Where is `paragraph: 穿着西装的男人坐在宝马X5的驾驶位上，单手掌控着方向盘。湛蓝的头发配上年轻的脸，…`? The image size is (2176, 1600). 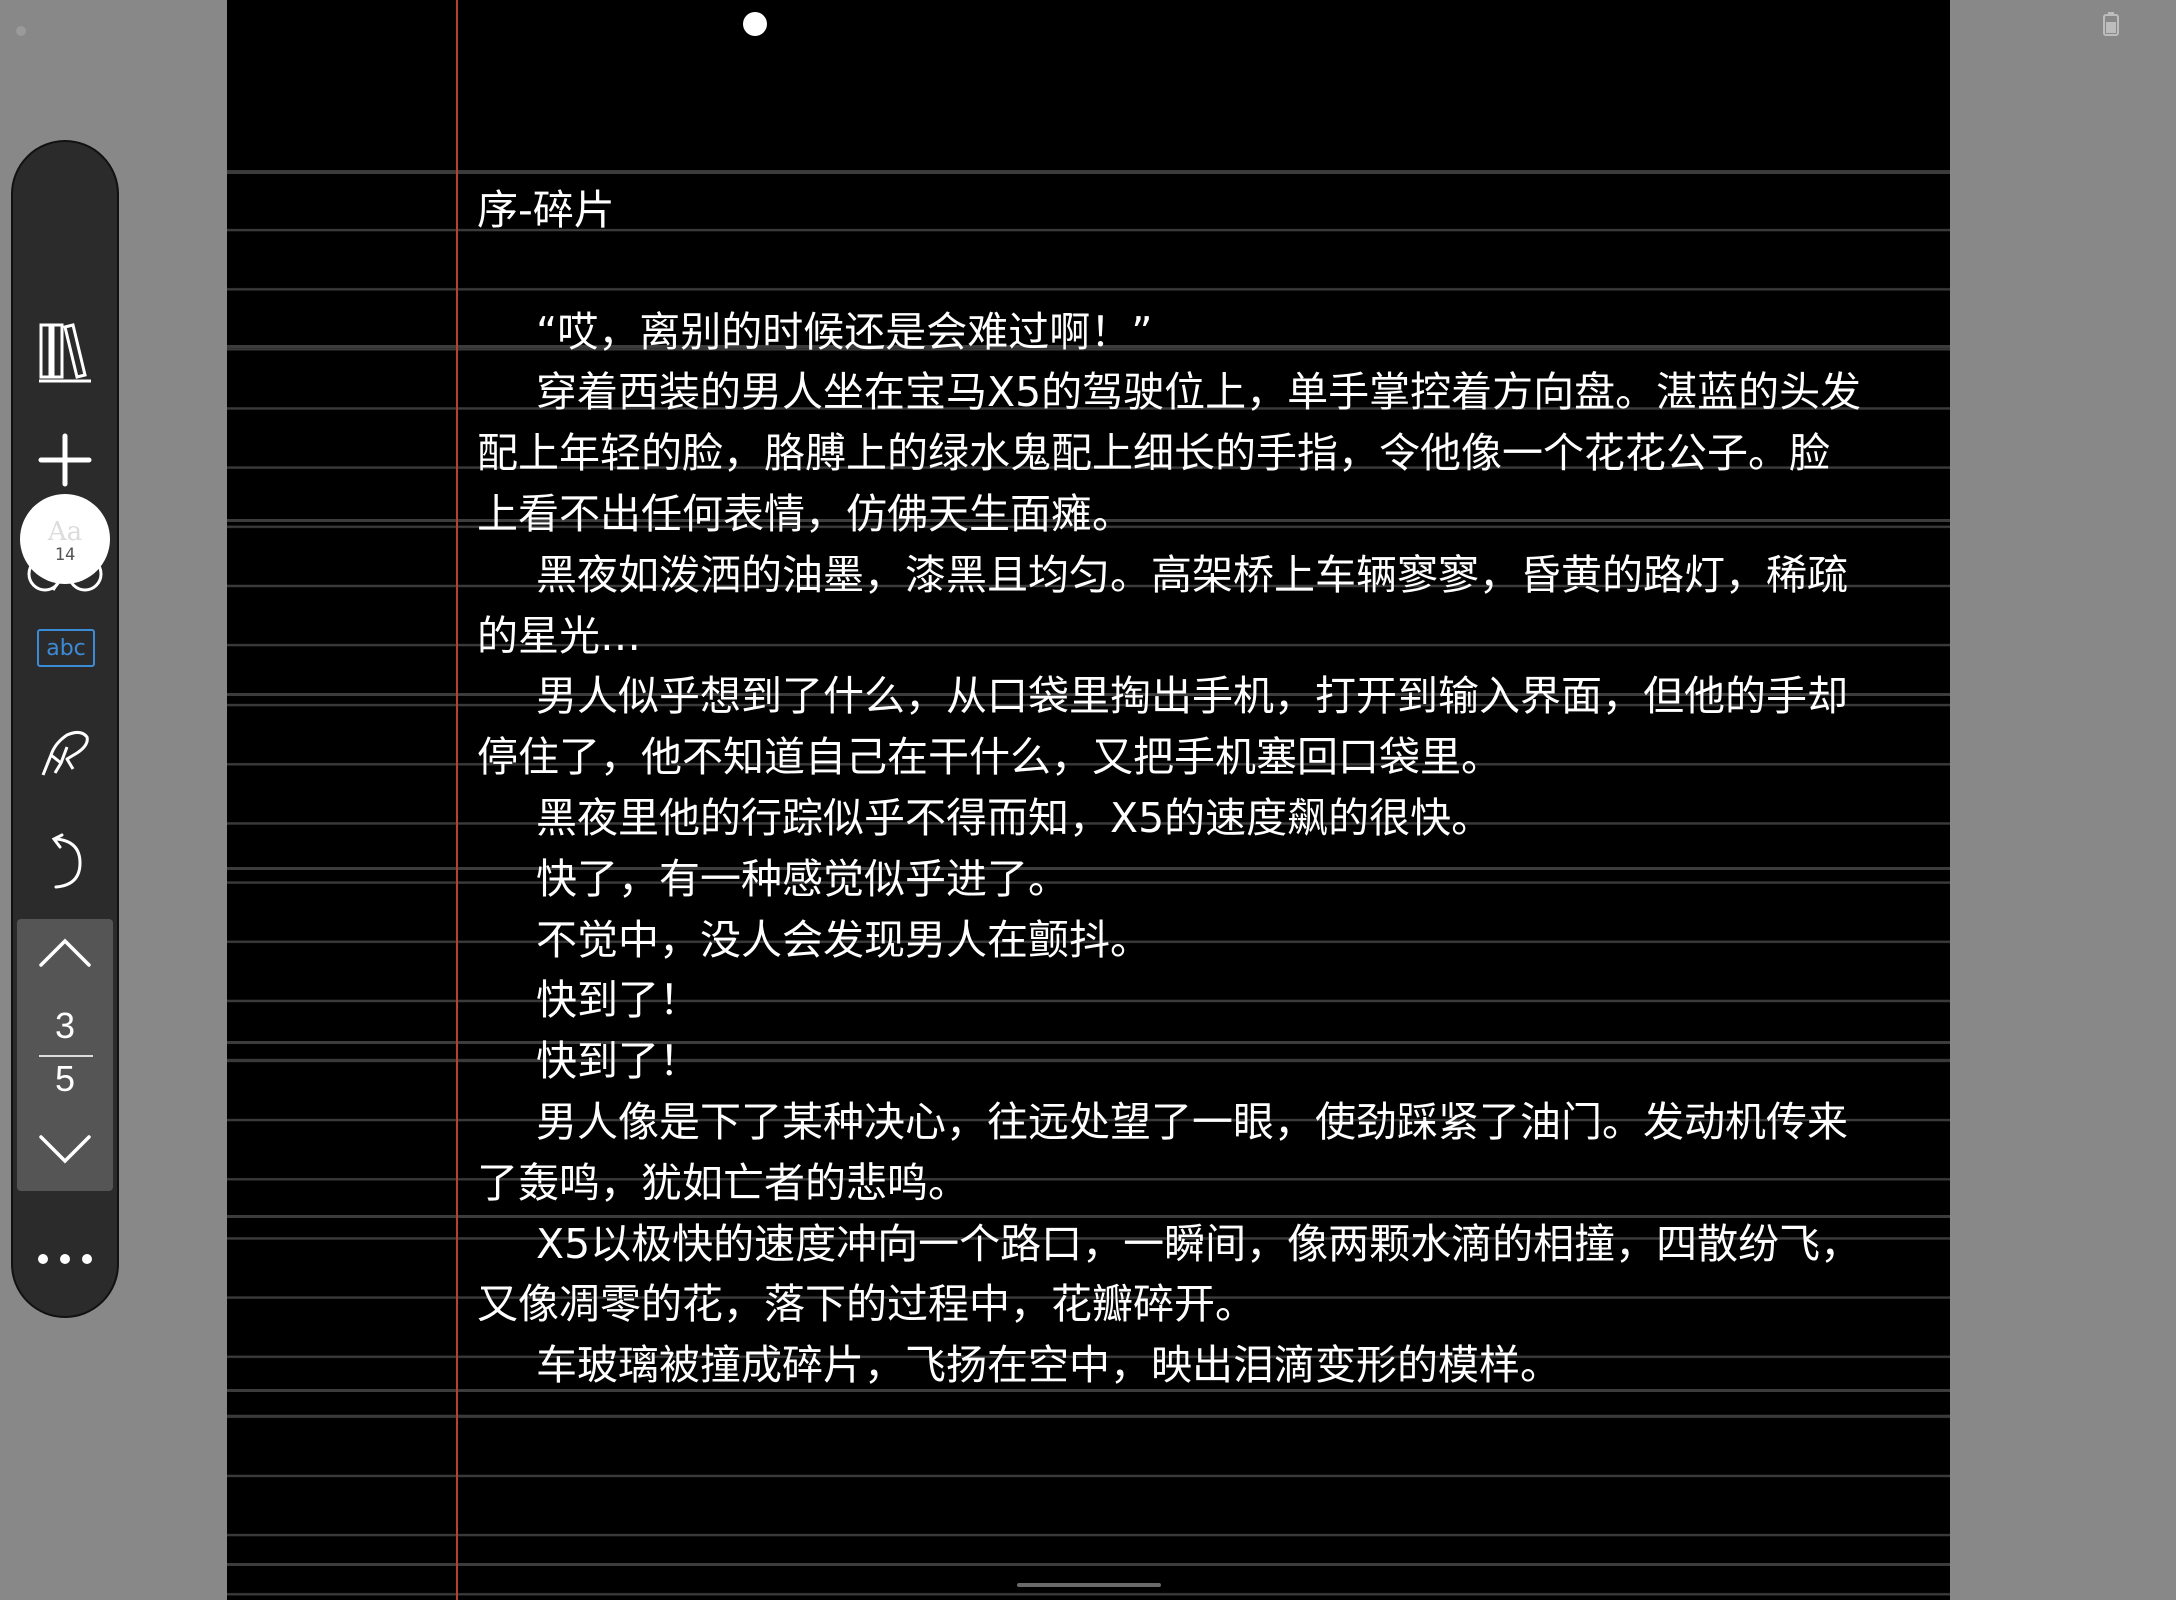 paragraph: 穿着西装的男人坐在宝马X5的驾驶位上，单手掌控着方向盘。湛蓝的头发配上年轻的脸，… is located at coordinates (1169, 453).